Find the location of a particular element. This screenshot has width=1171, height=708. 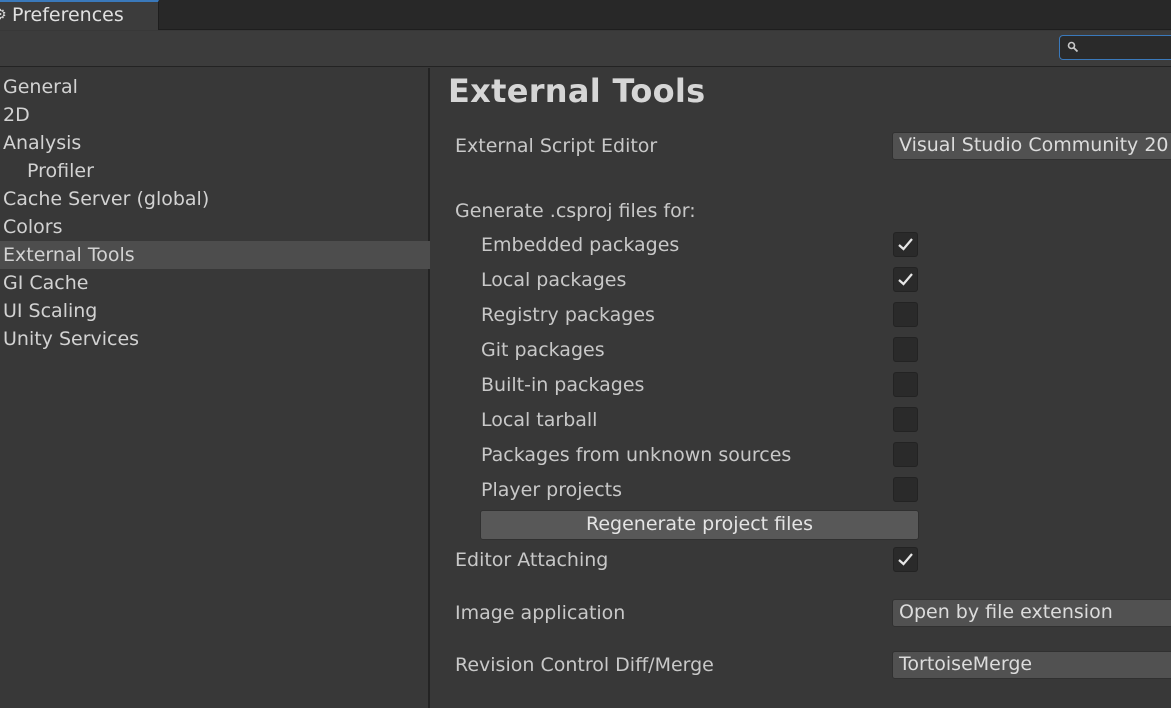

sidebar-item-cache-server: Cache Server (global) is located at coordinates (215, 199).